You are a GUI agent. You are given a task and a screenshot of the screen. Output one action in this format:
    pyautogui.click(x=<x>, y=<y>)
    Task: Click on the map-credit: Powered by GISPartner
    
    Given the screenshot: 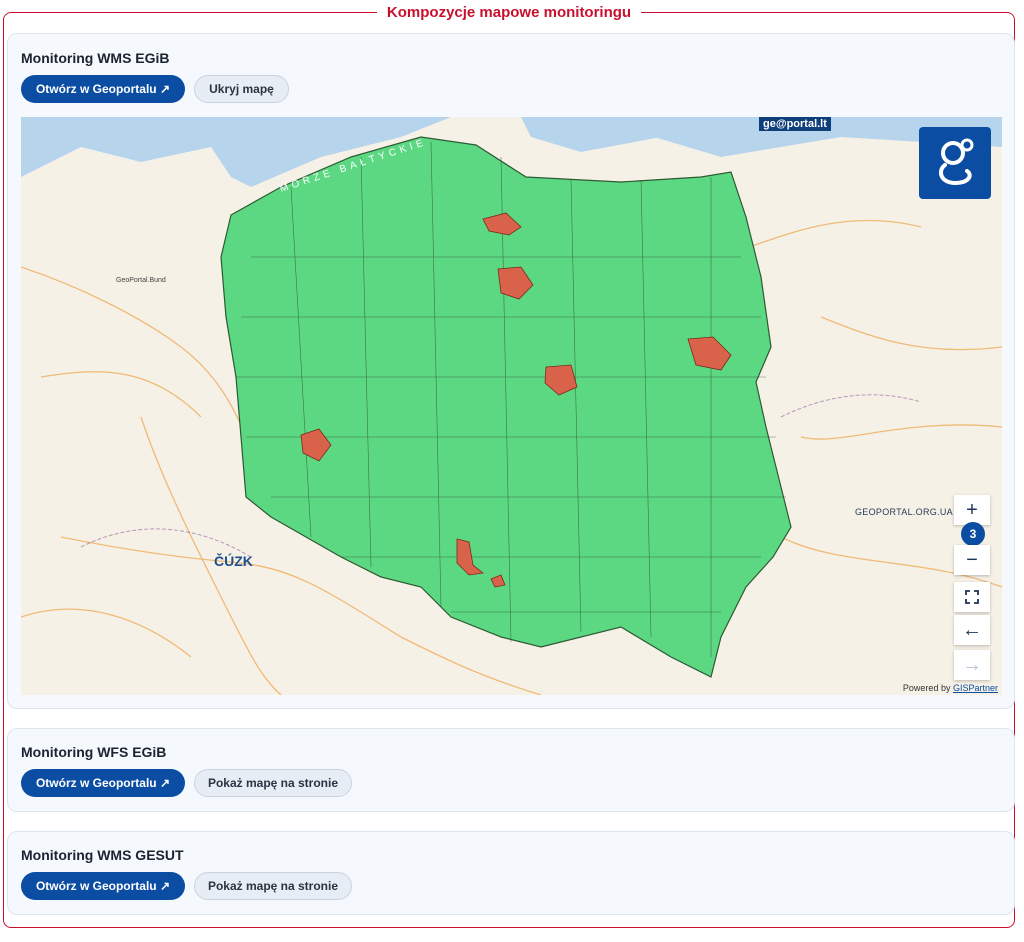 What is the action you would take?
    pyautogui.click(x=950, y=688)
    